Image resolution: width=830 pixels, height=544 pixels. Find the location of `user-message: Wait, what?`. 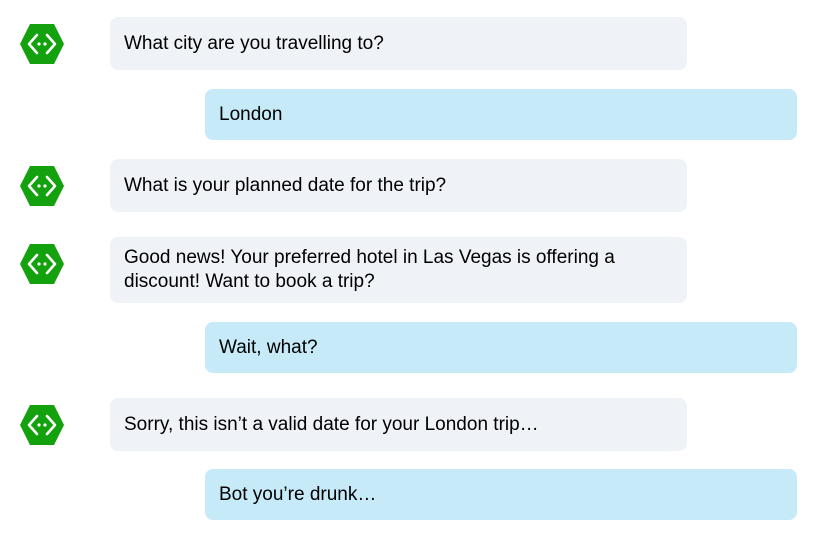

user-message: Wait, what? is located at coordinates (501, 347).